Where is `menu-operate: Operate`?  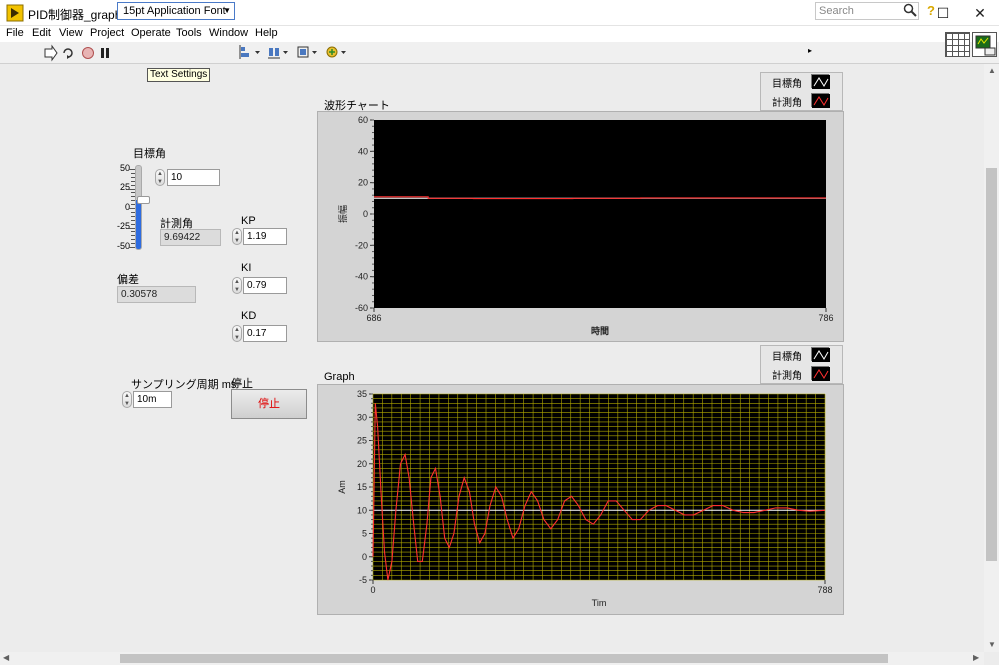
menu-operate: Operate is located at coordinates (151, 33).